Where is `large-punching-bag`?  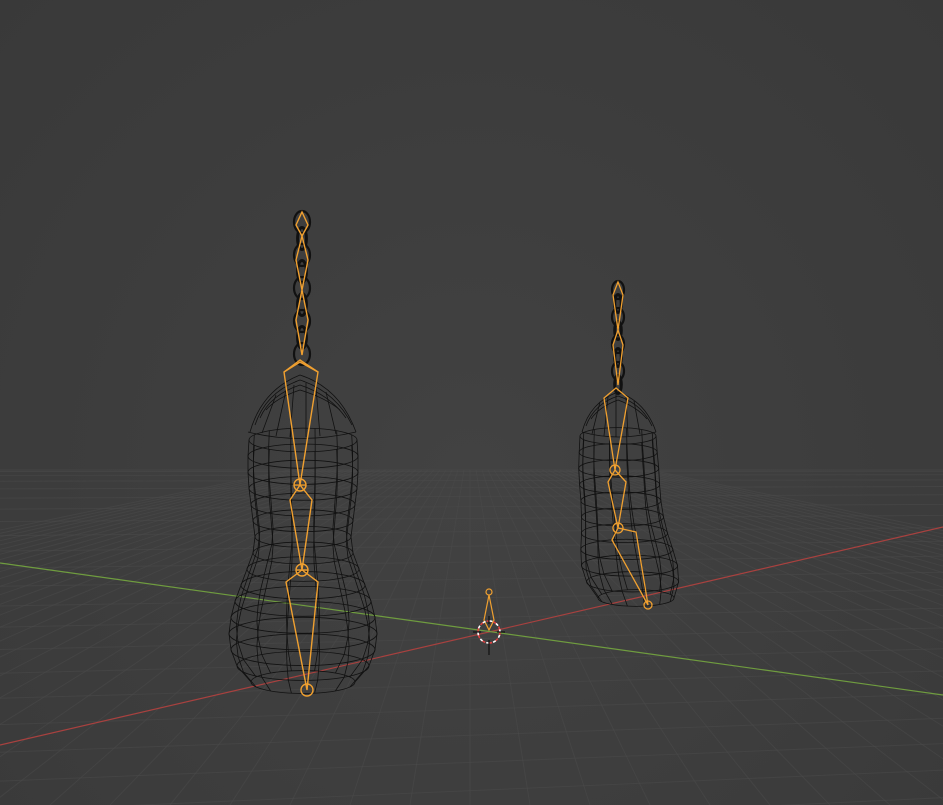 large-punching-bag is located at coordinates (303, 453).